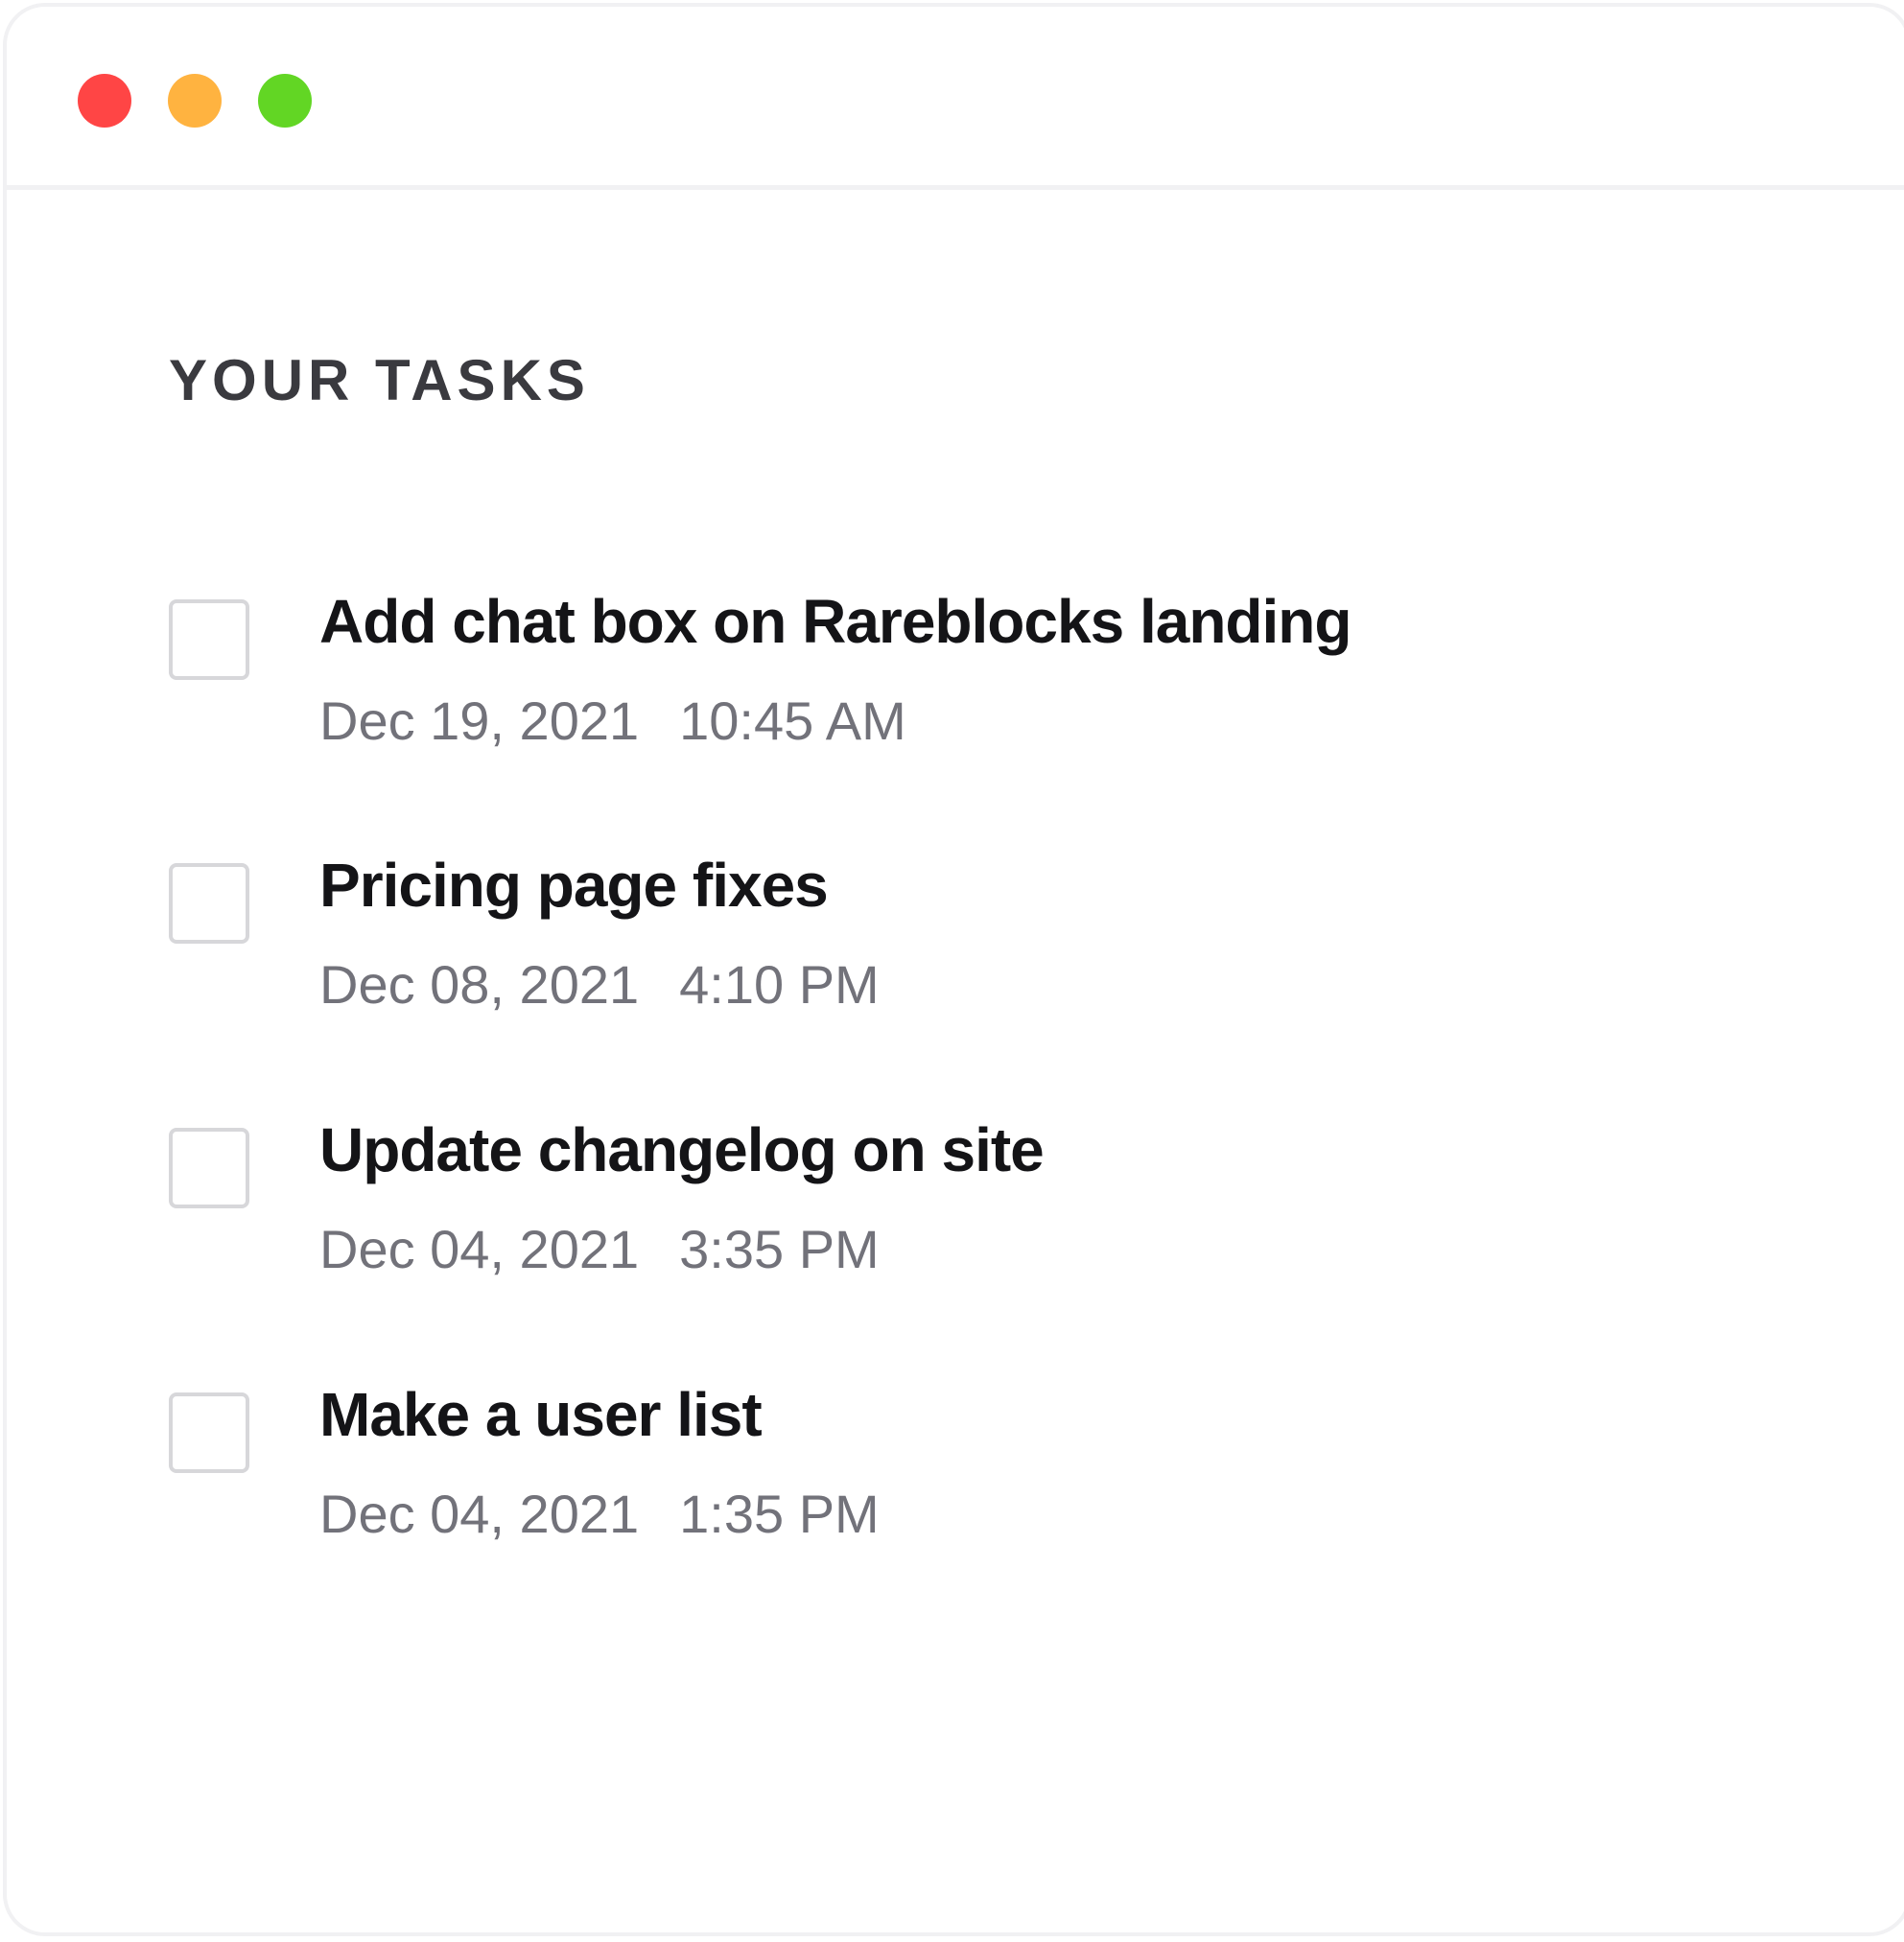 The image size is (1904, 1942). What do you see at coordinates (682, 1149) in the screenshot?
I see `task-title: Update changelog on site` at bounding box center [682, 1149].